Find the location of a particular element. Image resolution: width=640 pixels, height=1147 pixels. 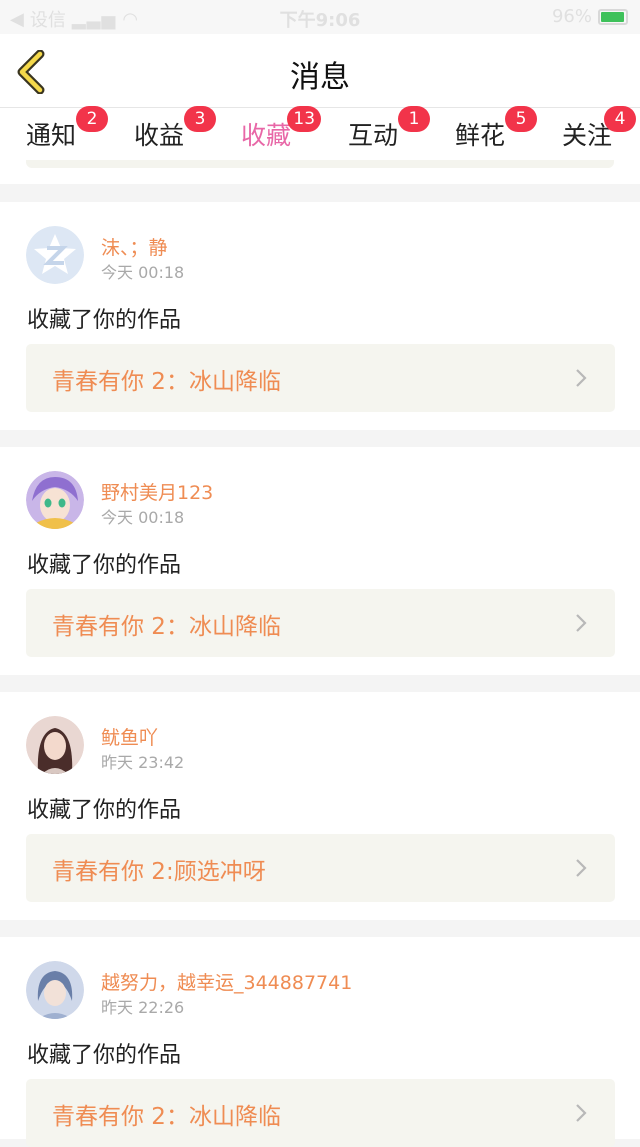

tab-label: 关注 is located at coordinates (587, 135).